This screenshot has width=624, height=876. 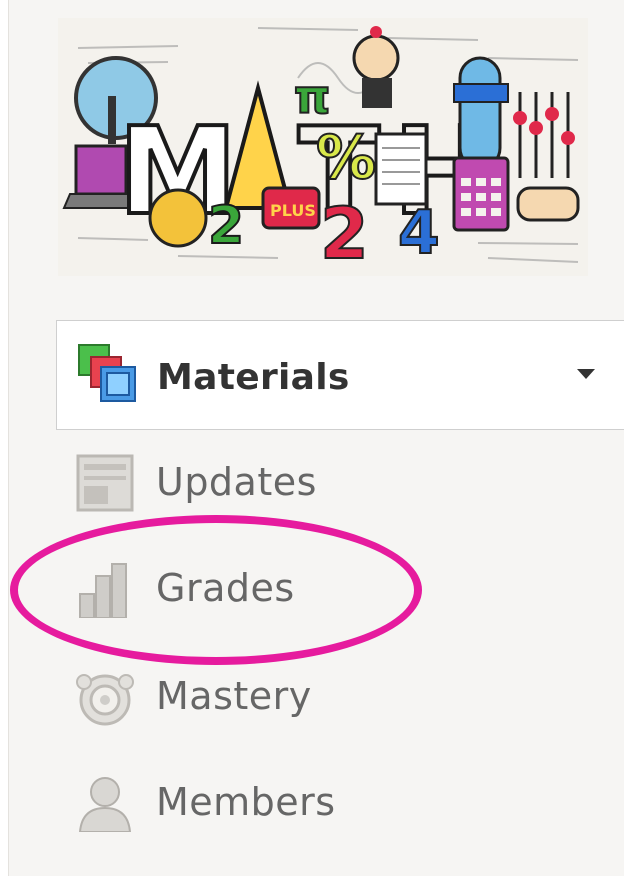 I want to click on mastery-icon, so click(x=105, y=697).